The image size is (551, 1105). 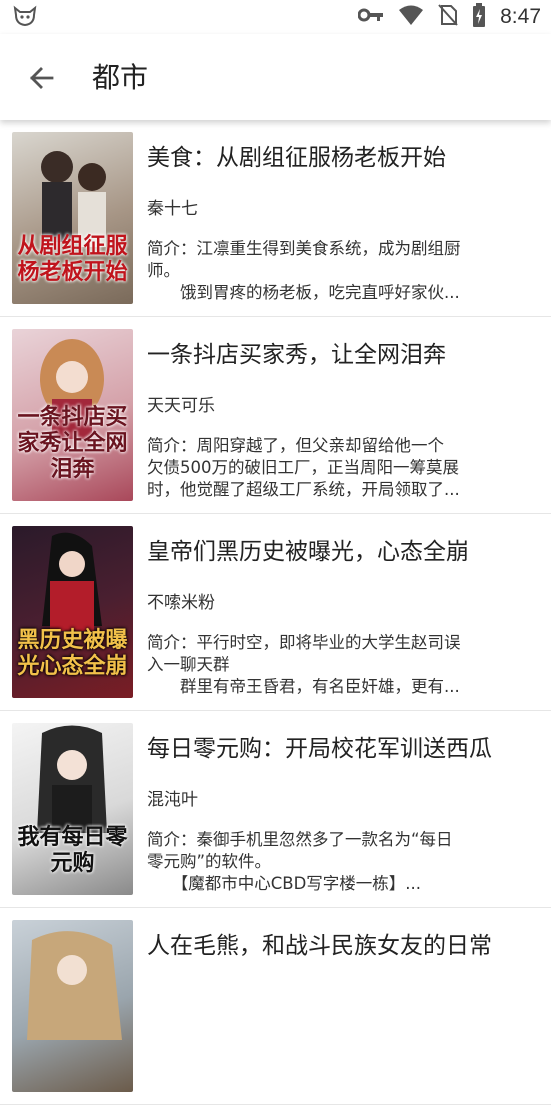 What do you see at coordinates (72, 218) in the screenshot?
I see `book-cover: 从剧组征服杨老板开始` at bounding box center [72, 218].